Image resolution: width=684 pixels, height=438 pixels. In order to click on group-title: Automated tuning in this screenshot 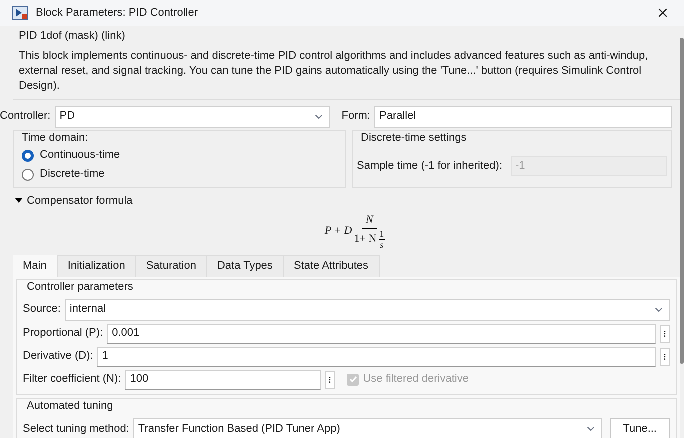, I will do `click(70, 406)`.